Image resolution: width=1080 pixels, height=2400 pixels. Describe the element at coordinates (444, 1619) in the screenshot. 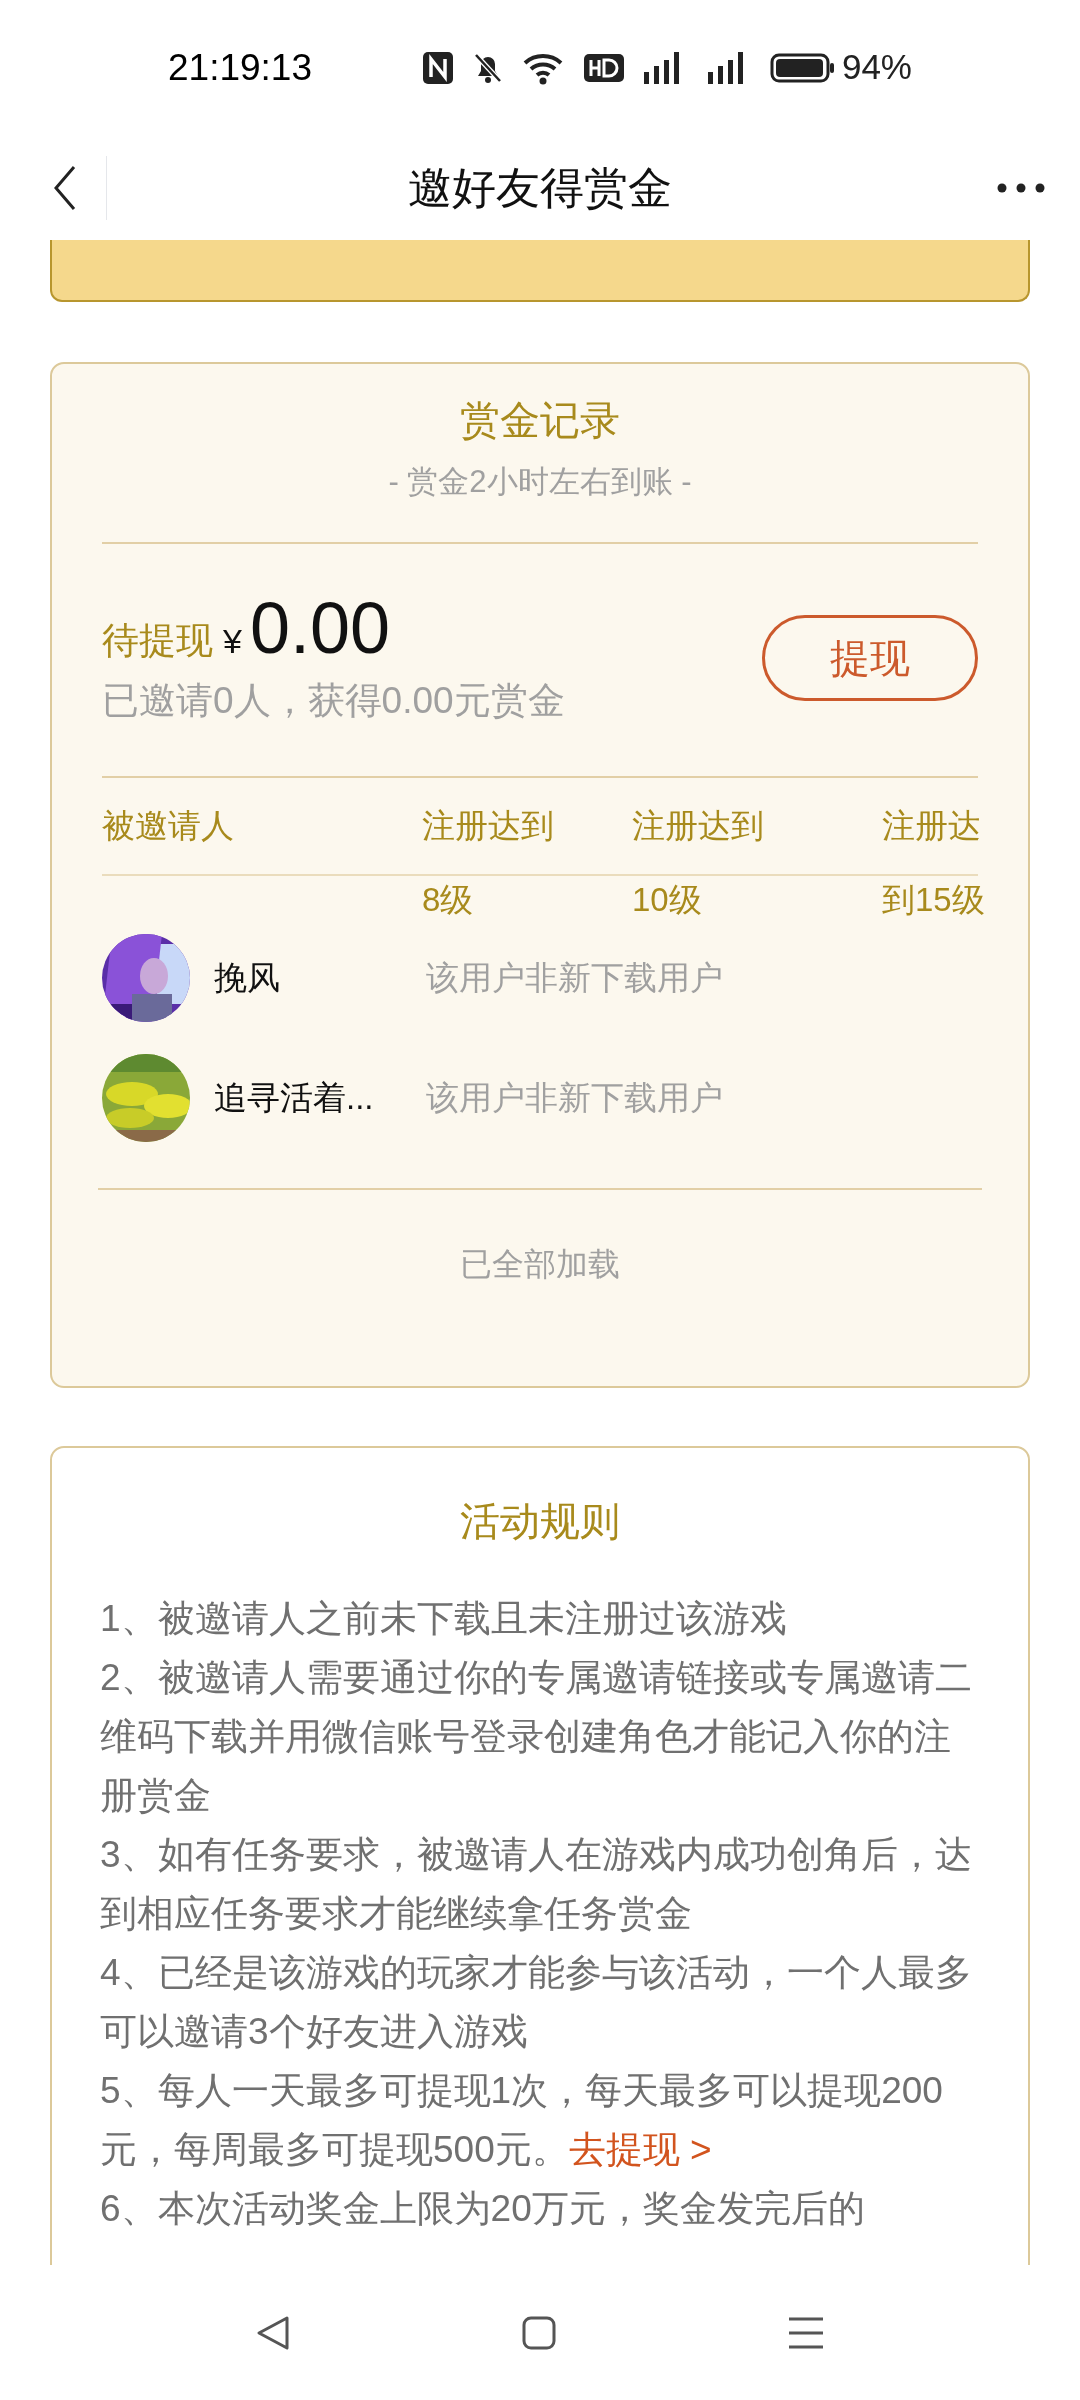

I see `rule-text: 1、被邀请人之前未下载且未注册过该游戏` at that location.